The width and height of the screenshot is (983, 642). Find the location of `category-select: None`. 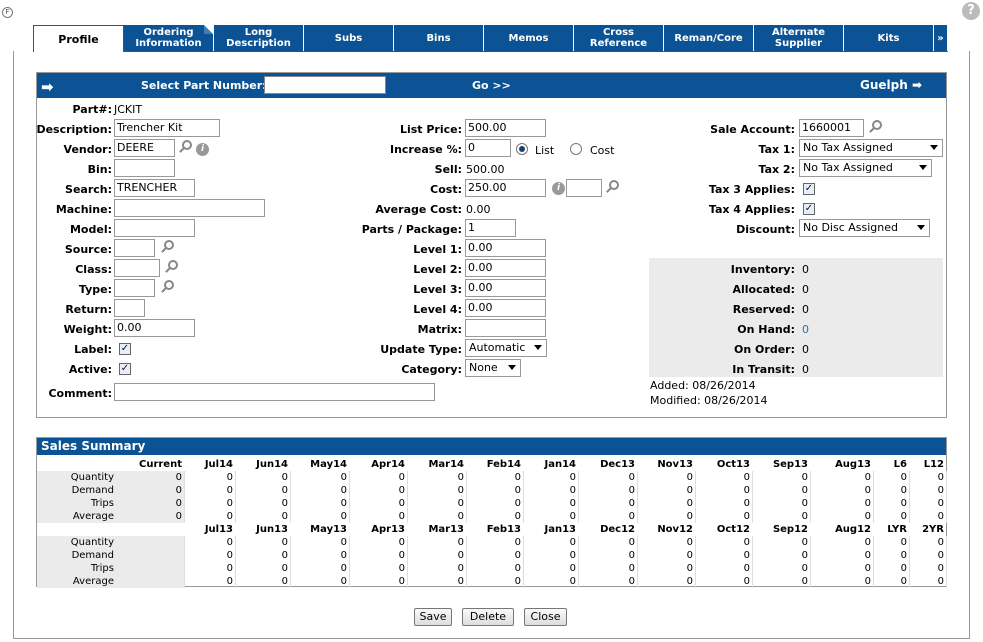

category-select: None is located at coordinates (493, 368).